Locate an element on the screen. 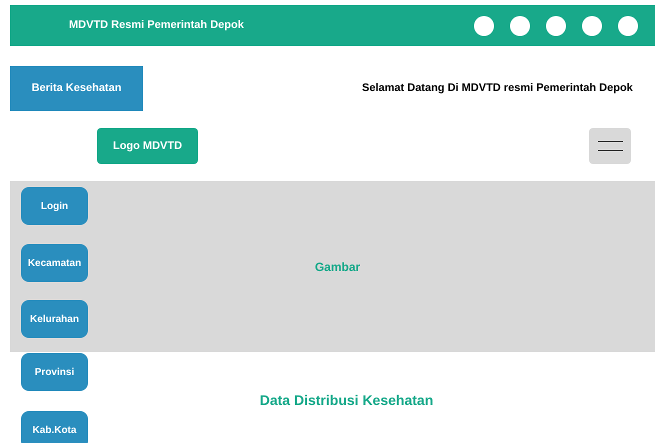  site-title: MDVTD Resmi Pemerintah Depok is located at coordinates (156, 26).